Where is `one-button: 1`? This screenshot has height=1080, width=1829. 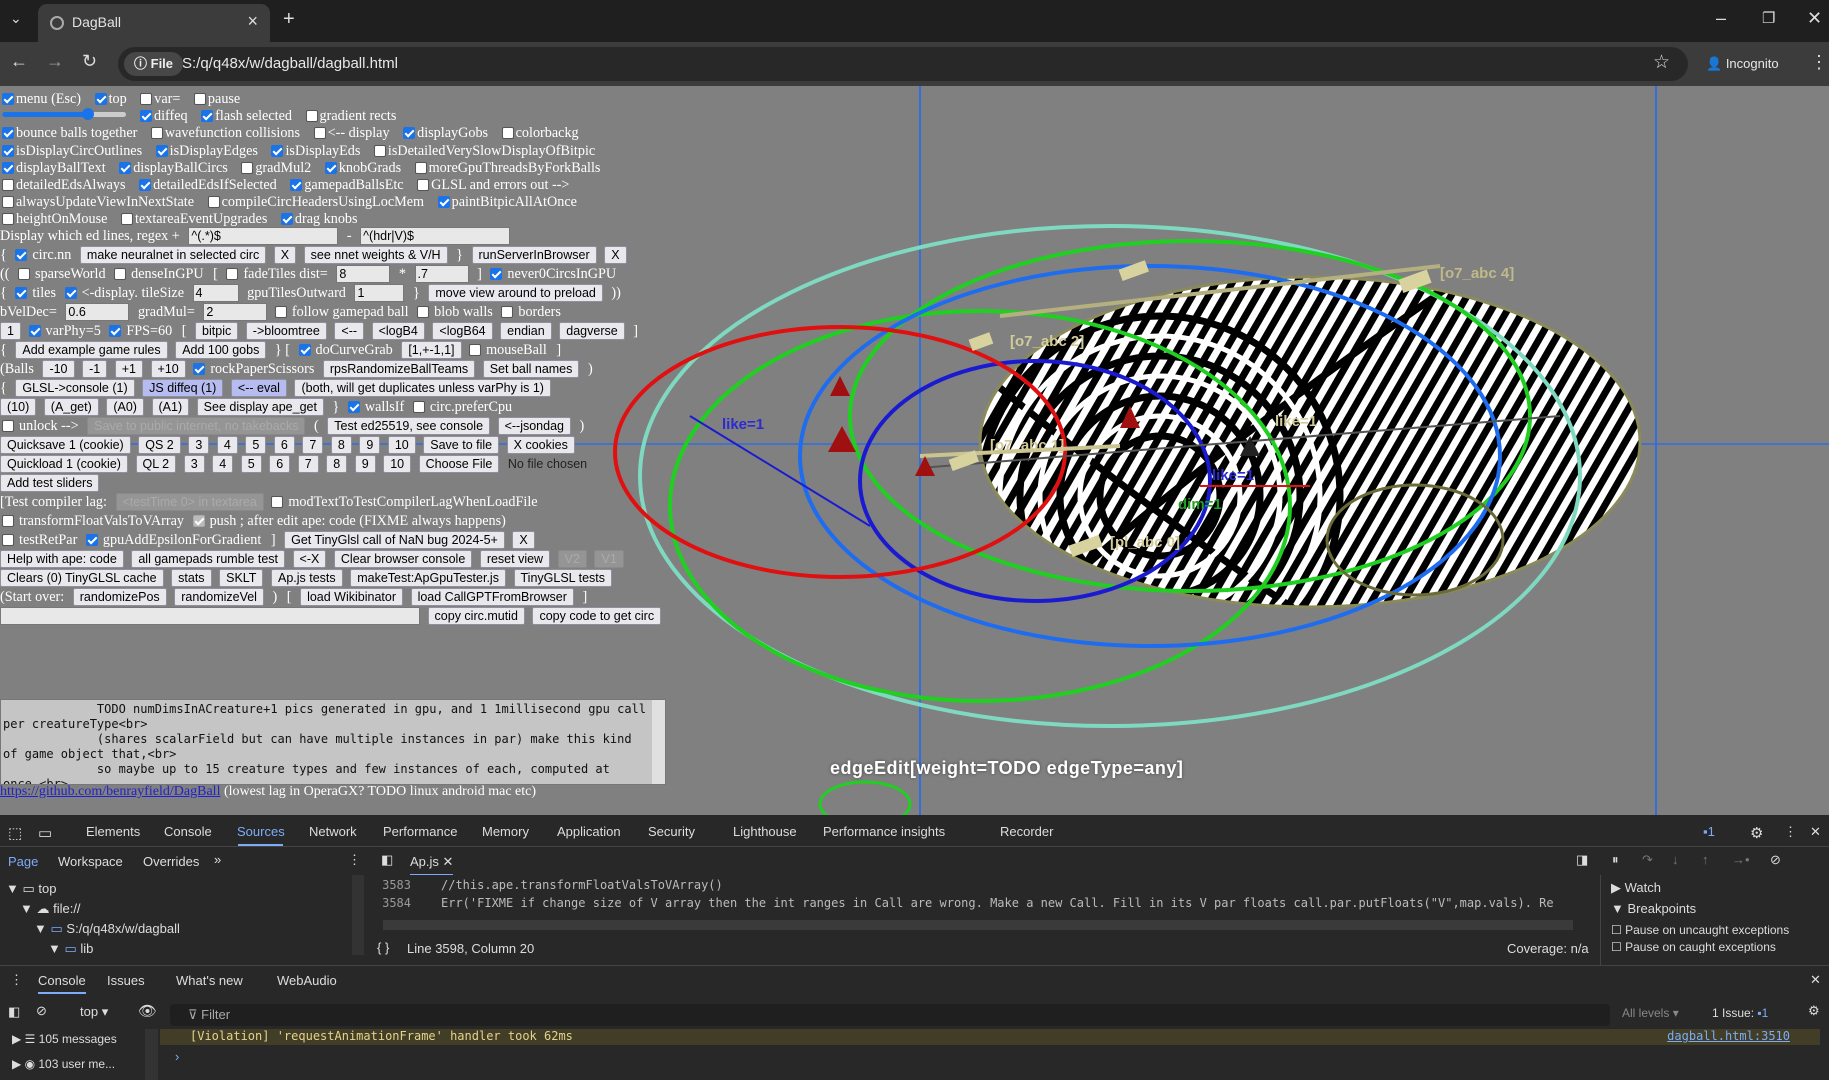
one-button: 1 is located at coordinates (10, 330).